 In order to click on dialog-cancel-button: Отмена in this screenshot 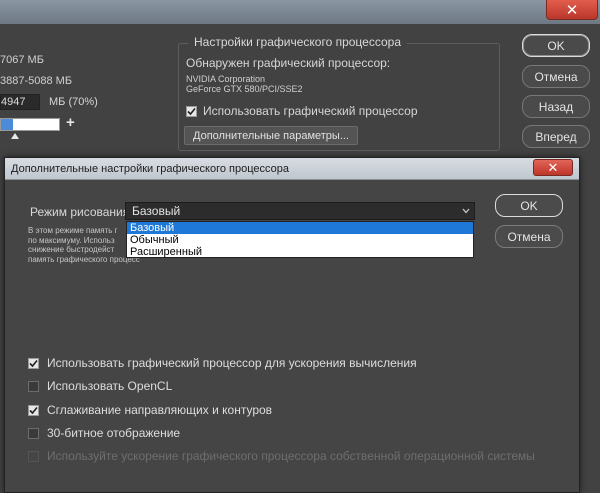, I will do `click(529, 236)`.